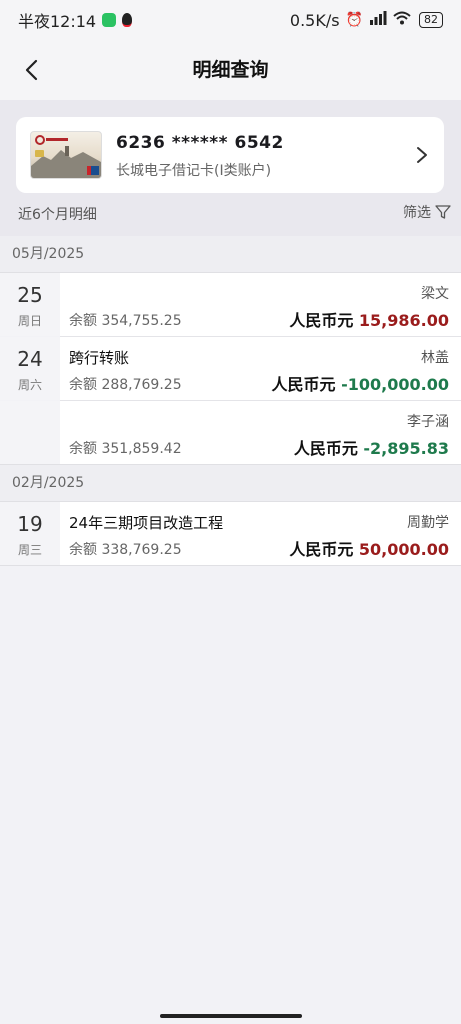  I want to click on day-number: 19, so click(30, 524).